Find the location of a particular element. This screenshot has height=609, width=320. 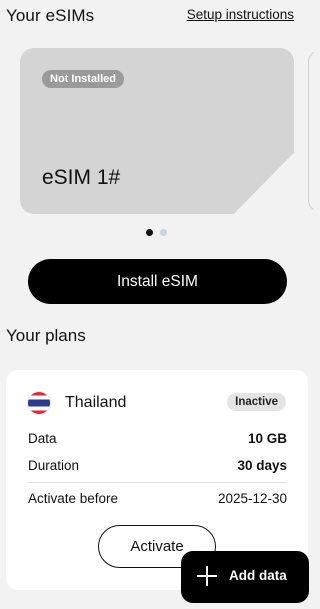

plan-activate-before-row: Activate before 2025-12-30 is located at coordinates (157, 501).